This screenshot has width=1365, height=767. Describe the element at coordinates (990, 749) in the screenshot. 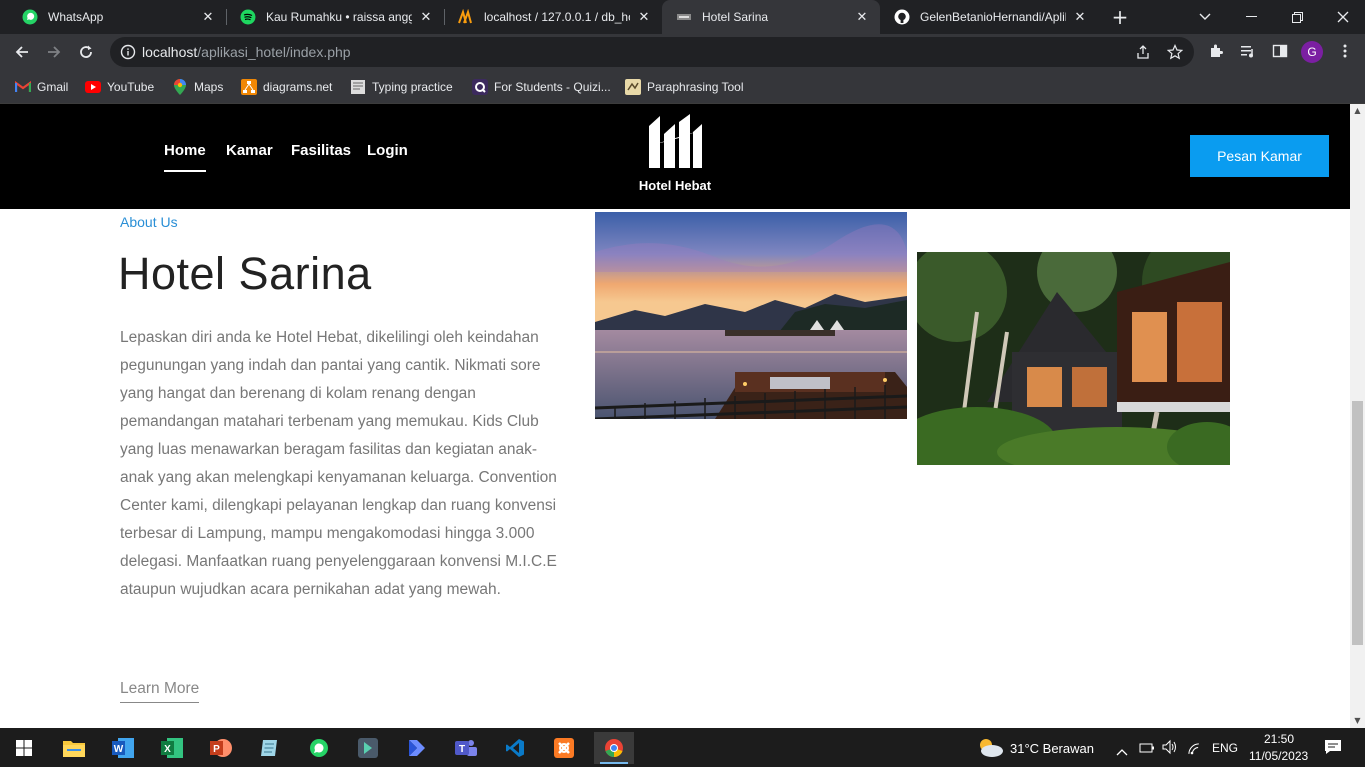

I see `weather-icon` at that location.